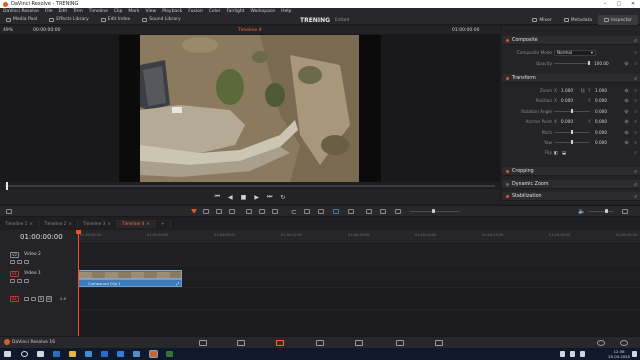 Image resolution: width=640 pixels, height=360 pixels. Describe the element at coordinates (8, 30) in the screenshot. I see `viewer-zoom: 49%` at that location.